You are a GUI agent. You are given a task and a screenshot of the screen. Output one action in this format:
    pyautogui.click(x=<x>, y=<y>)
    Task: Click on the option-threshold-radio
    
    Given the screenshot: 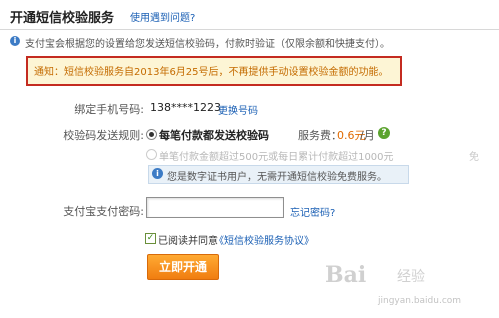 What is the action you would take?
    pyautogui.click(x=151, y=154)
    